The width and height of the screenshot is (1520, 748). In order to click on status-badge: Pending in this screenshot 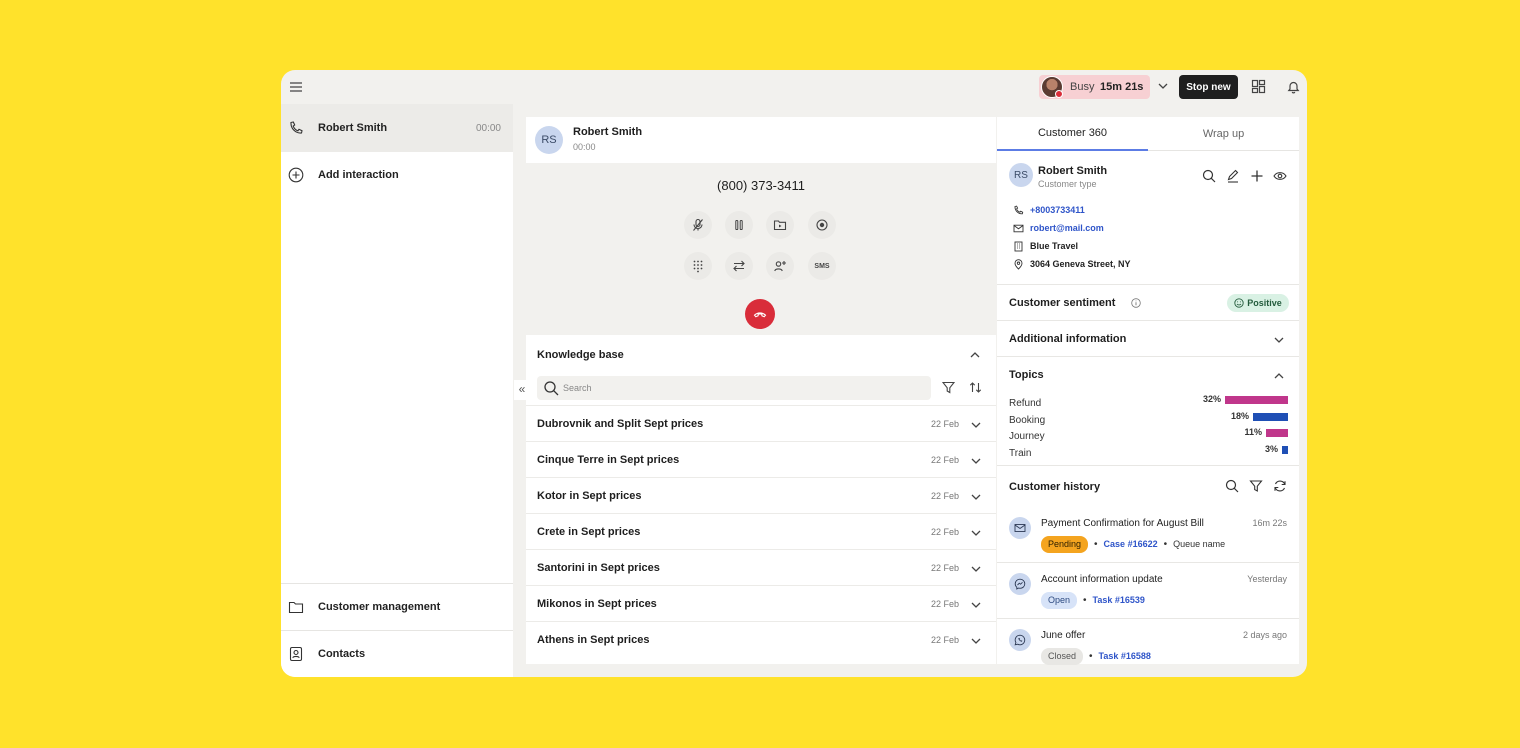, I will do `click(1065, 544)`.